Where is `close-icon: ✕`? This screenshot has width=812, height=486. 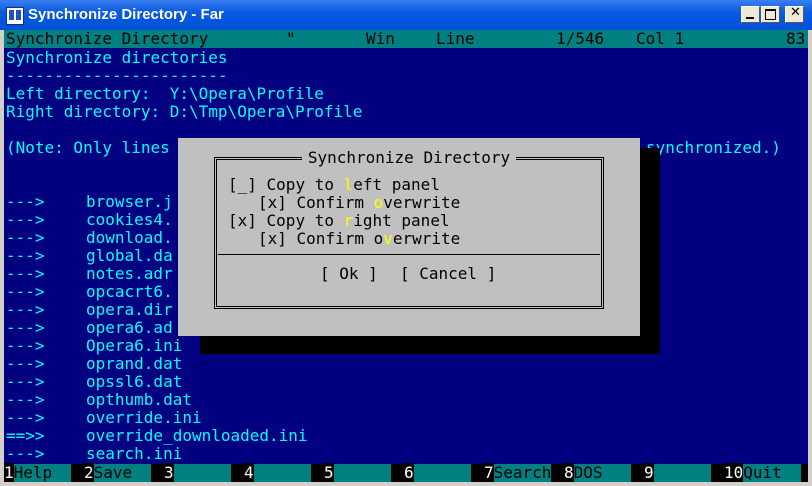
close-icon: ✕ is located at coordinates (795, 12).